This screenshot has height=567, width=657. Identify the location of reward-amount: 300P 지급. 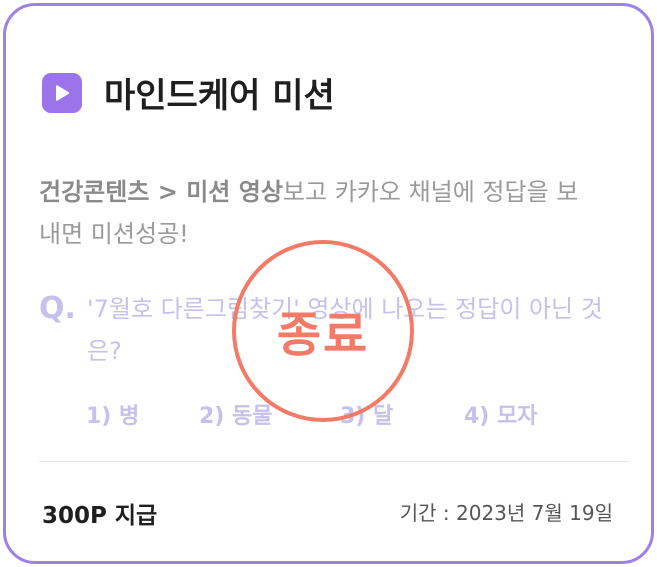
(100, 516).